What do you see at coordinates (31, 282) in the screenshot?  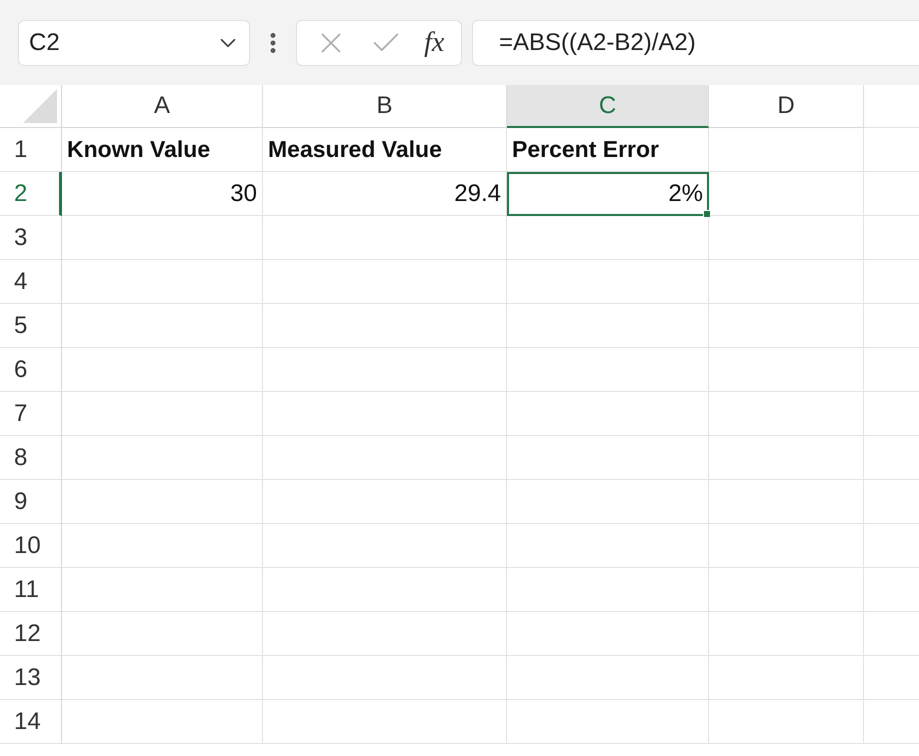 I see `row-header: 4` at bounding box center [31, 282].